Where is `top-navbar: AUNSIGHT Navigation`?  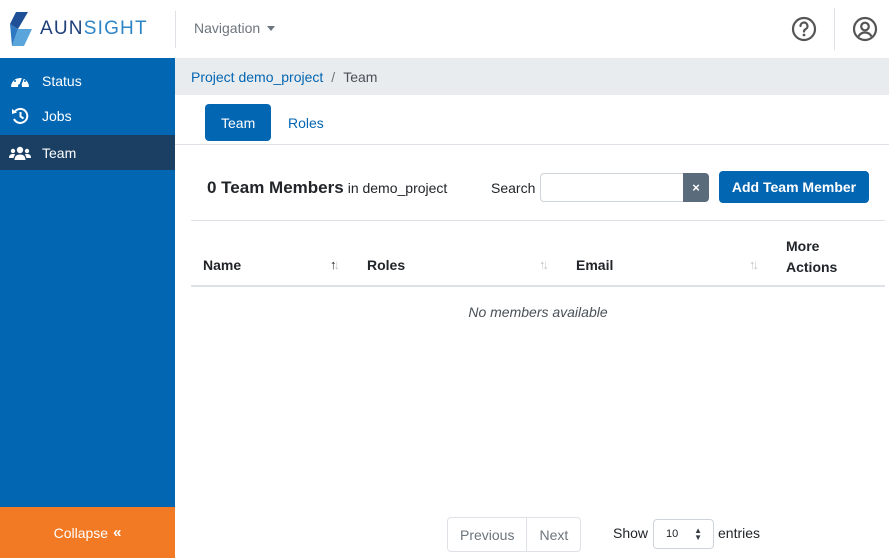
top-navbar: AUNSIGHT Navigation is located at coordinates (444, 29).